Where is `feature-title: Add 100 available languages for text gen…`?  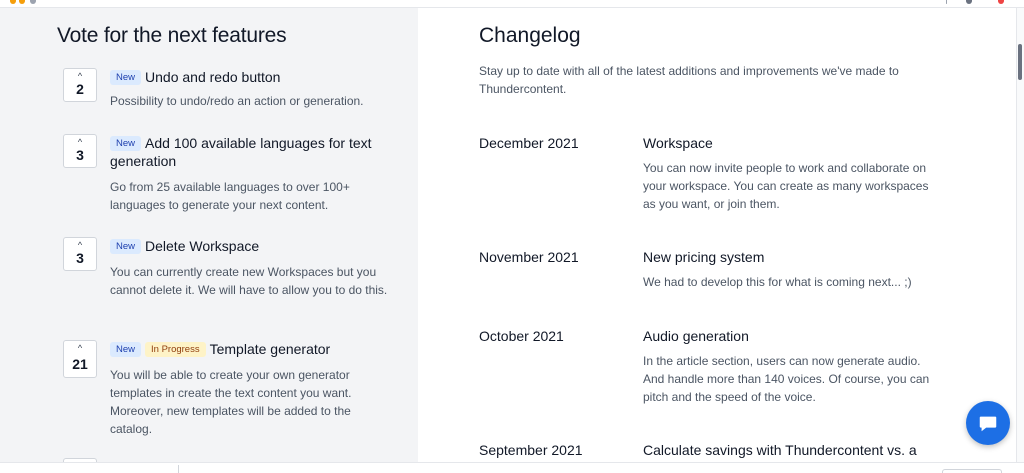 feature-title: Add 100 available languages for text gen… is located at coordinates (241, 152).